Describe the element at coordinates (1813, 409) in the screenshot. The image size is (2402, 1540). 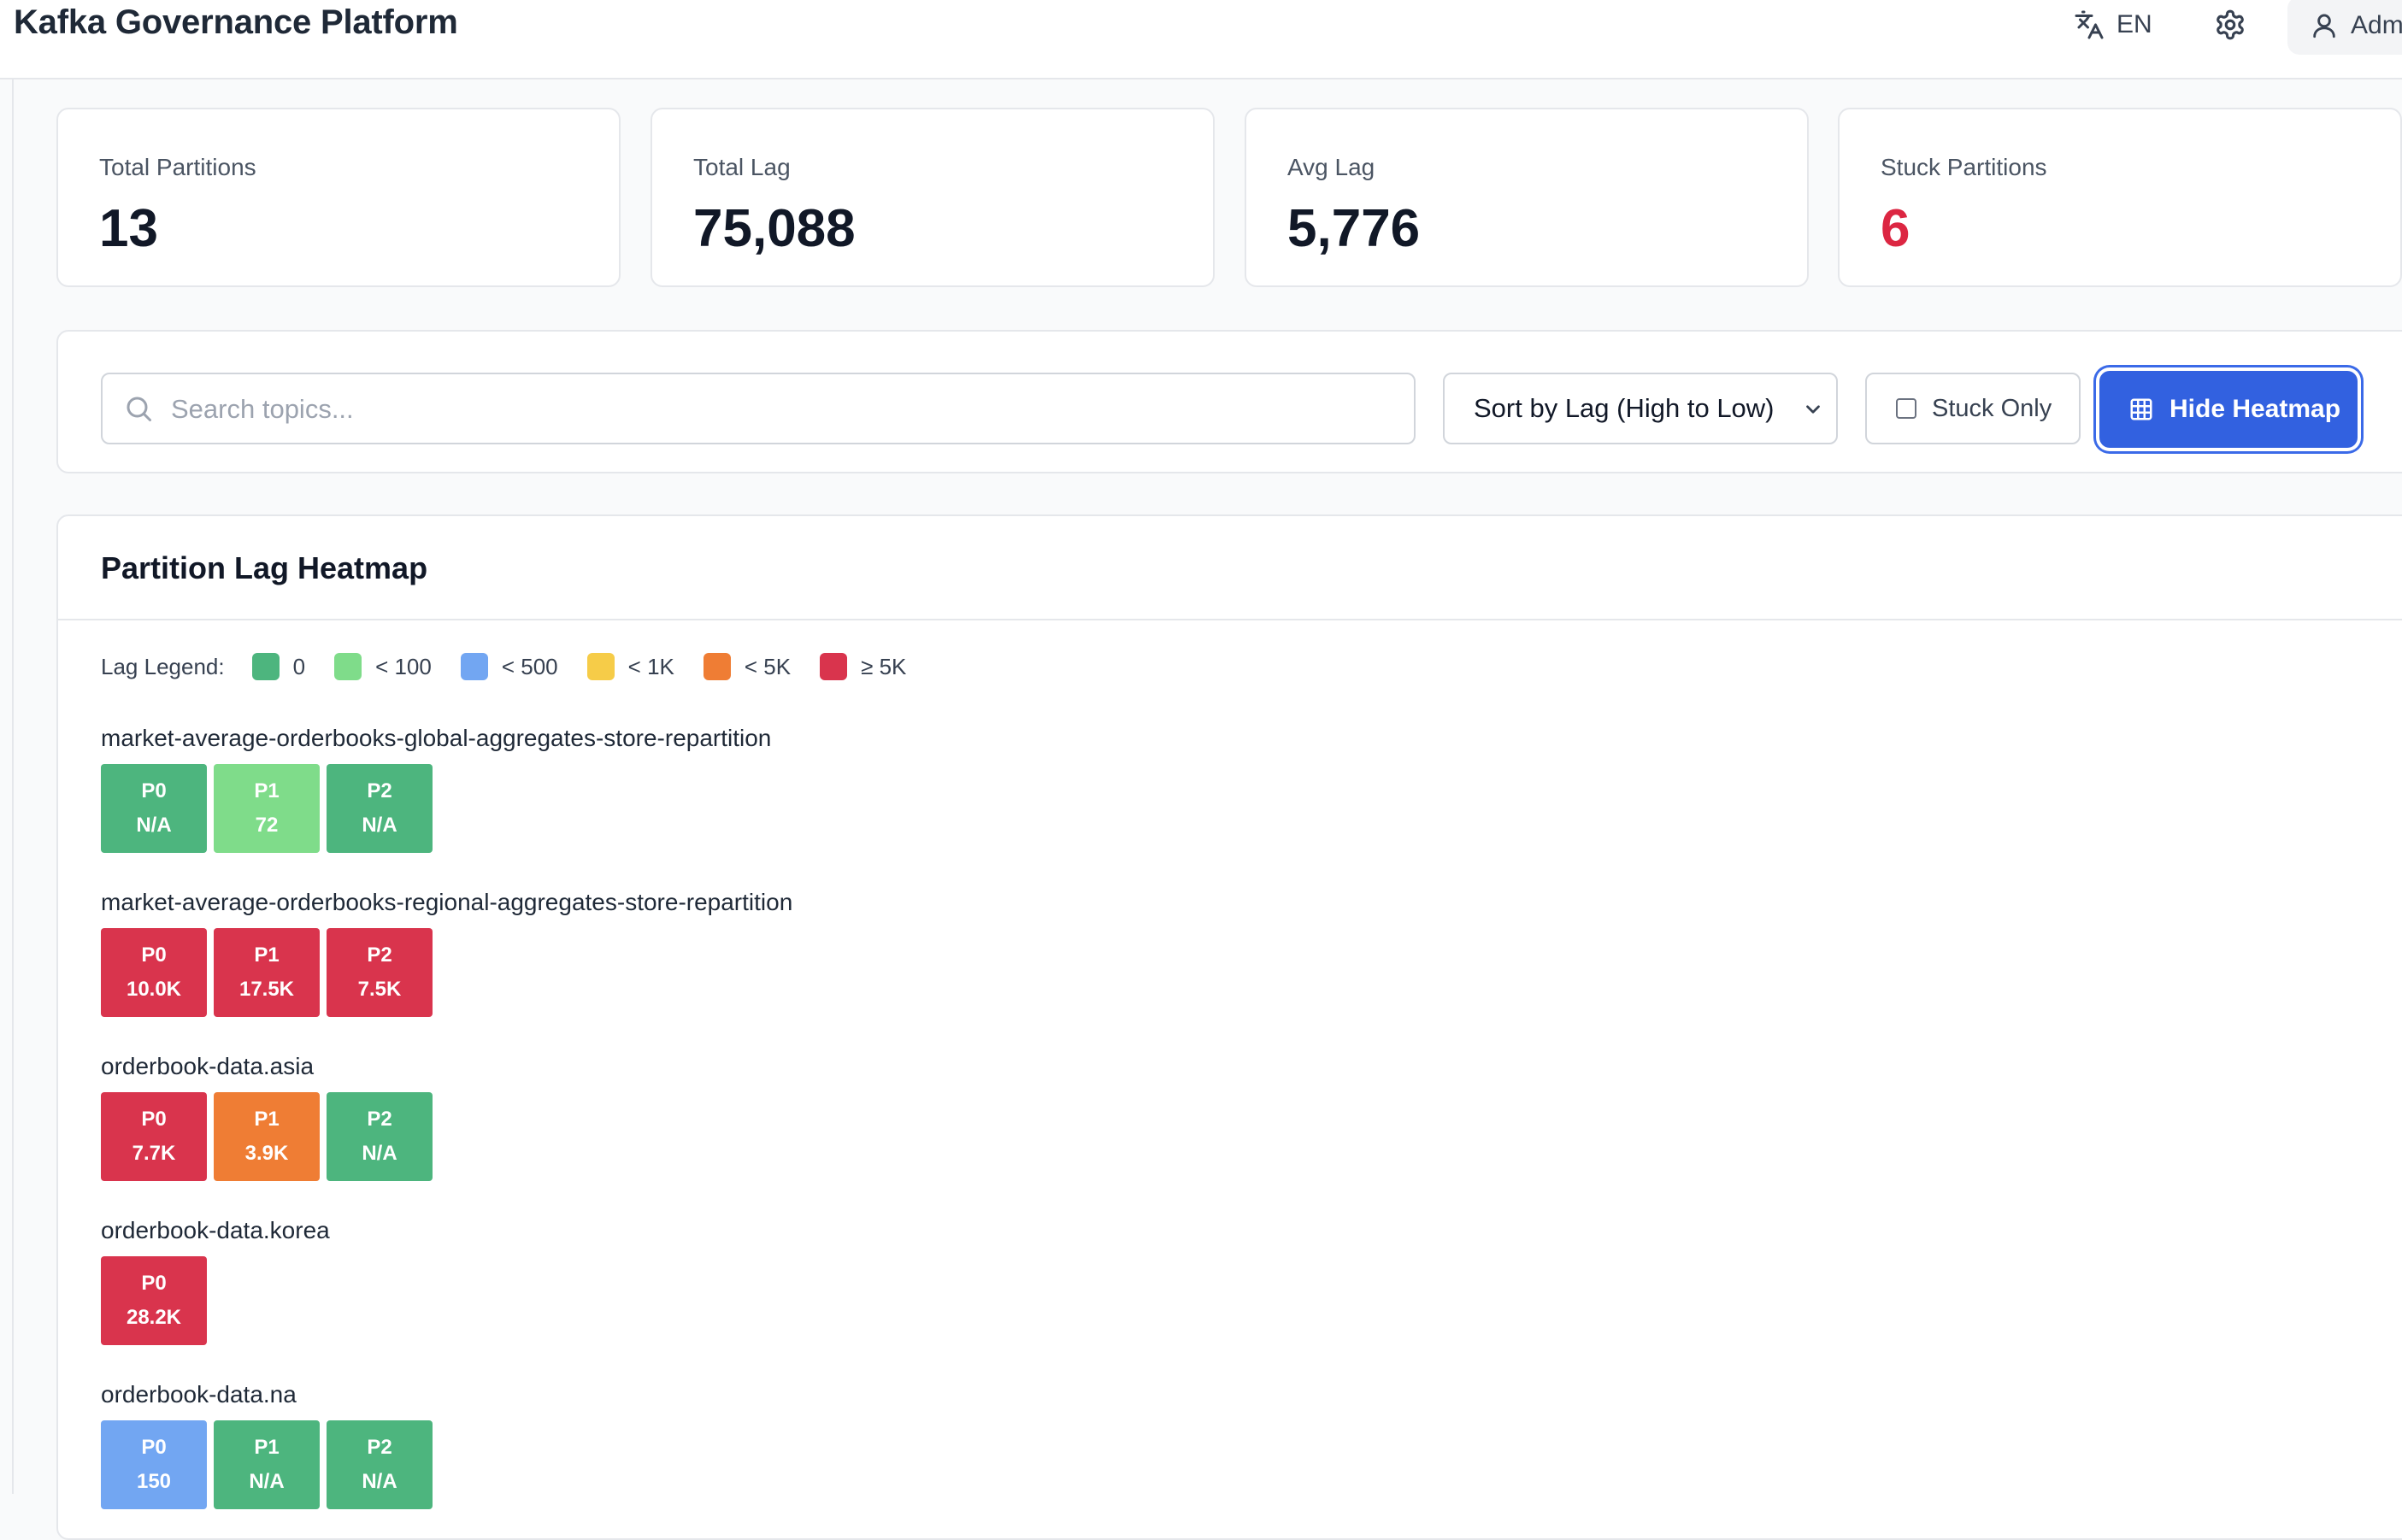
I see `chevron-down-icon` at that location.